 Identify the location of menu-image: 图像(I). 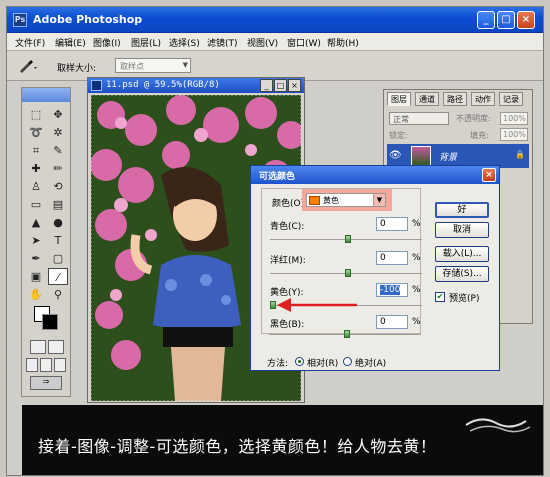
(107, 42).